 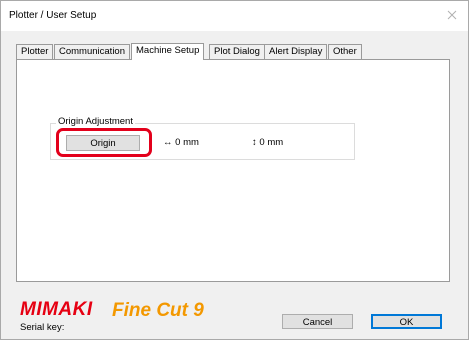 I want to click on vertical-offset: ↕ 0 mm, so click(x=267, y=142).